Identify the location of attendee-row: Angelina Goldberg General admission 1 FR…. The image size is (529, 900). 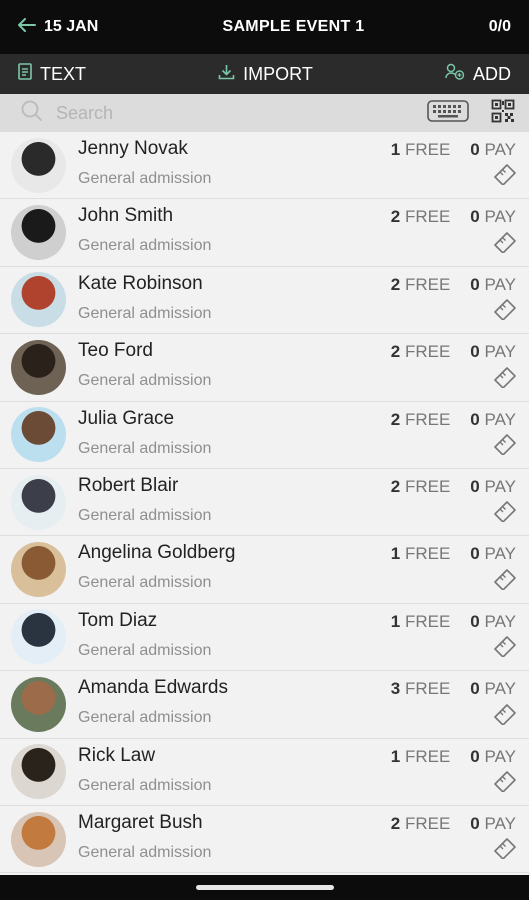
(264, 570).